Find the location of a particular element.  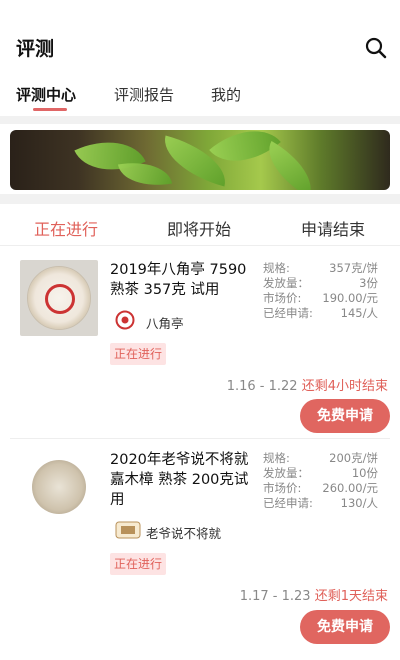

product-title: 2020年老爷说不将就嘉木樟 熟茶 200克试用 is located at coordinates (185, 480).